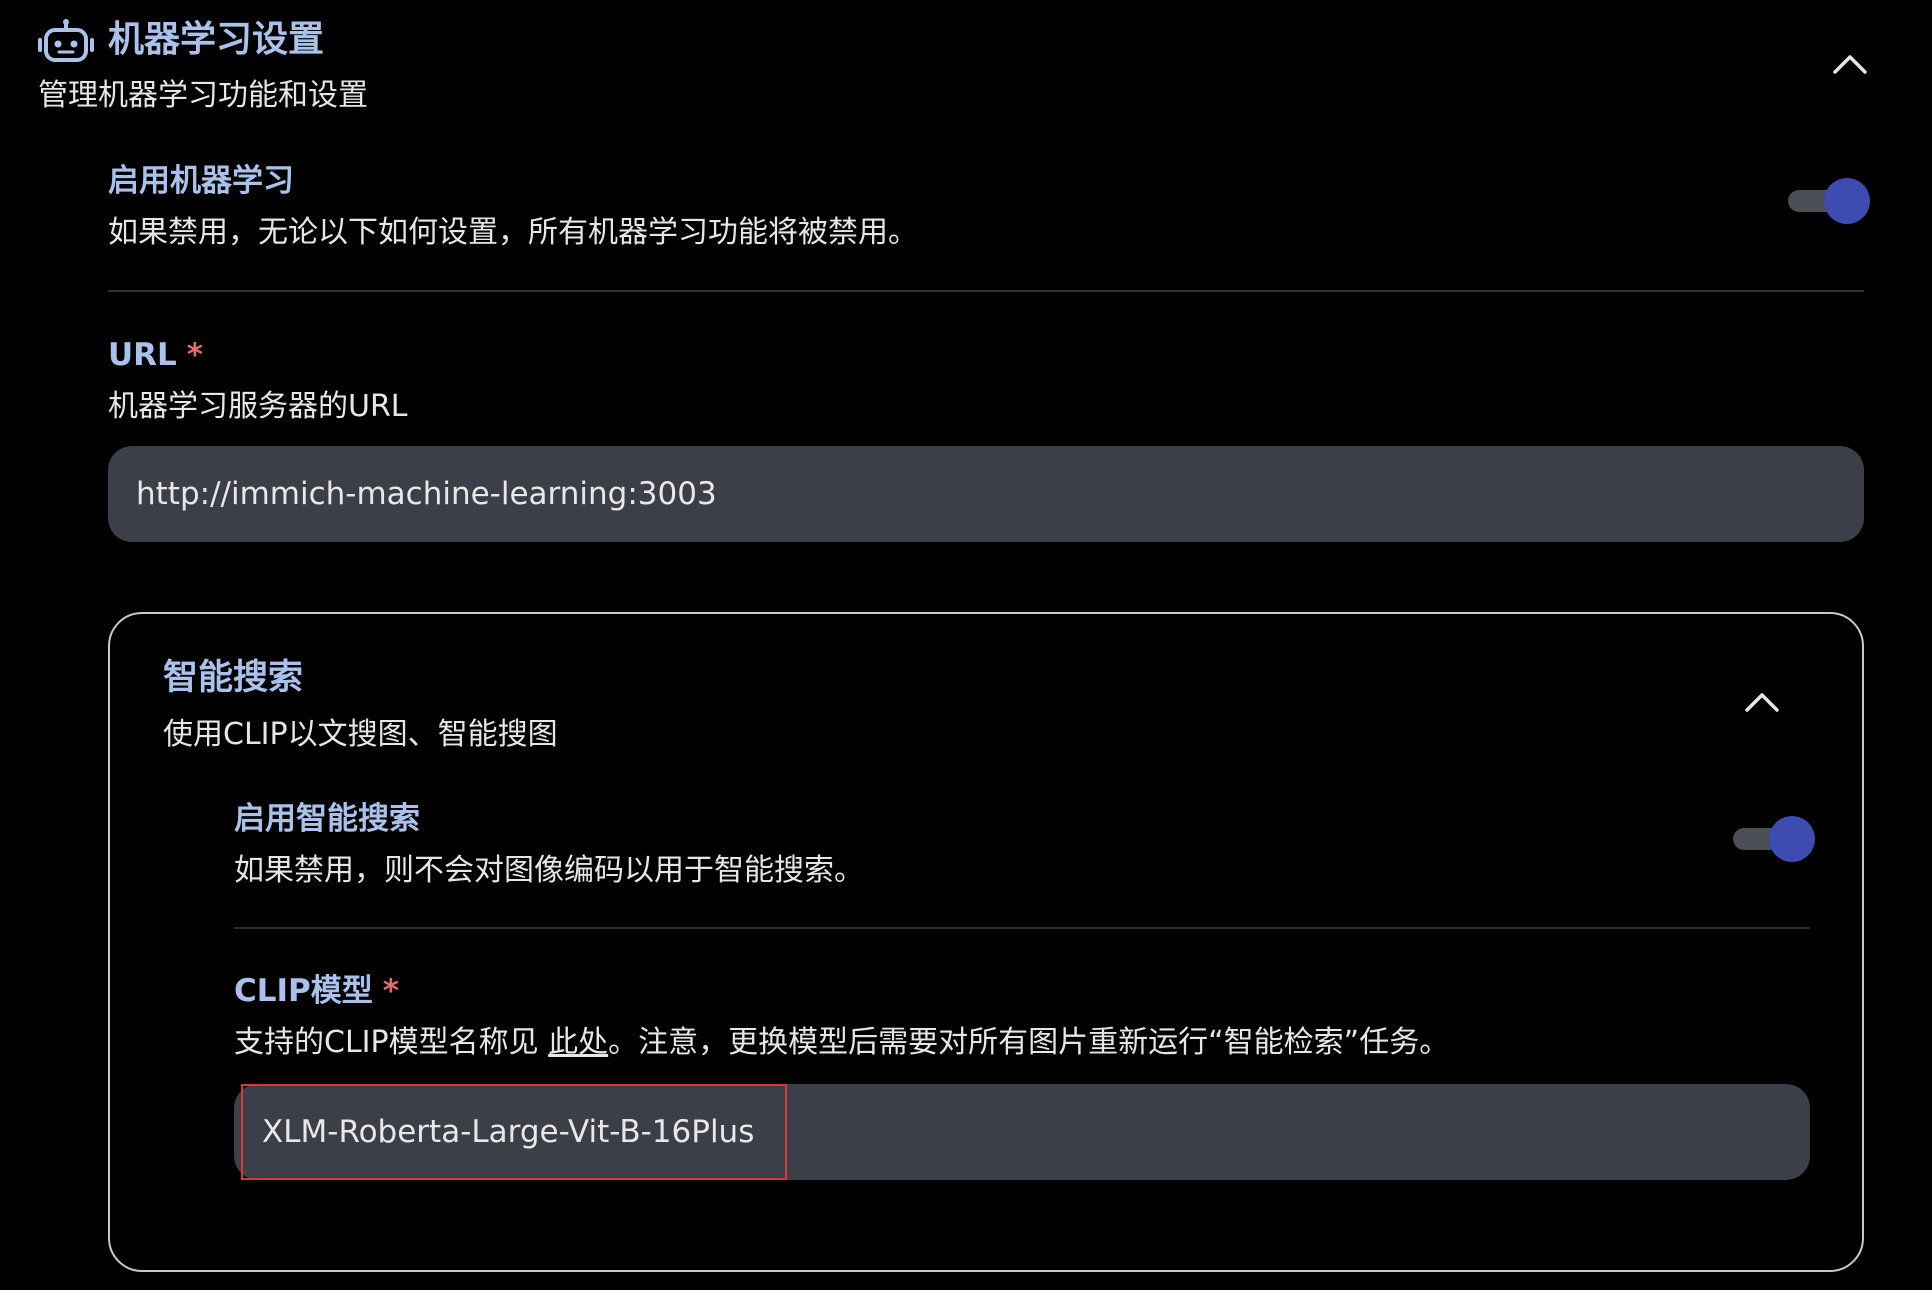  Describe the element at coordinates (303, 991) in the screenshot. I see `clip-model-label-text: CLIP模型` at that location.